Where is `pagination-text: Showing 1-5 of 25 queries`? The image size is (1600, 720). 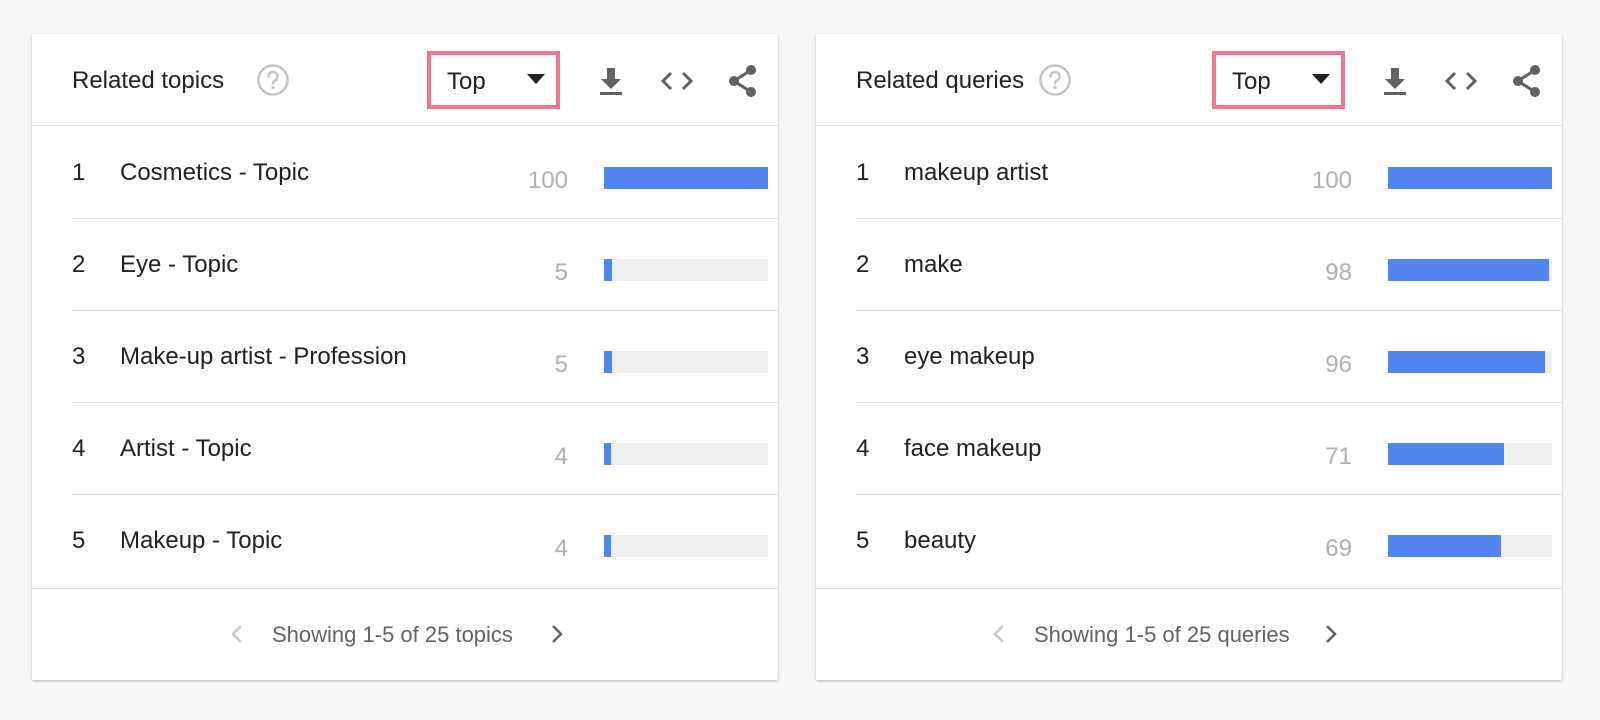 pagination-text: Showing 1-5 of 25 queries is located at coordinates (1162, 634).